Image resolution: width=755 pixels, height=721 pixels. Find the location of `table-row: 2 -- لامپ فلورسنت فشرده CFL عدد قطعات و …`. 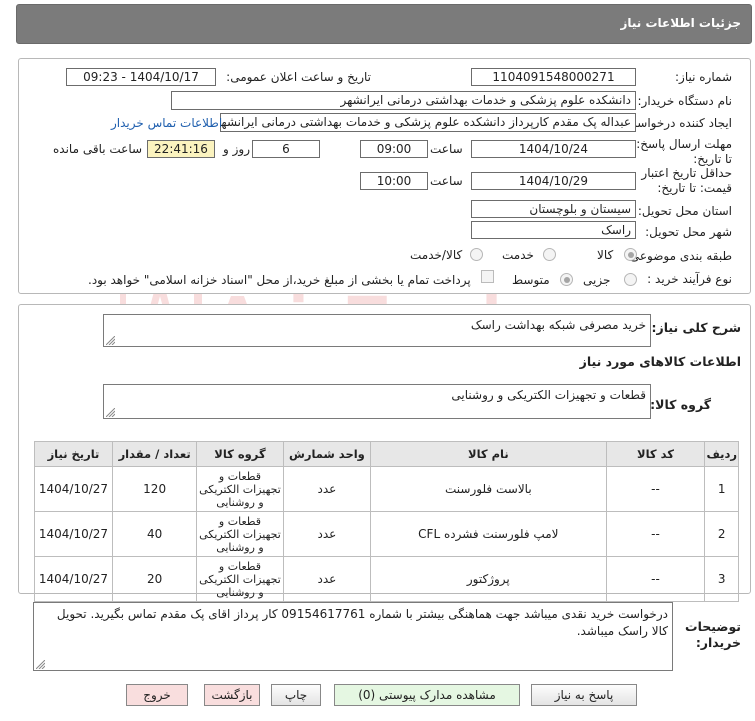

table-row: 2 -- لامپ فلورسنت فشرده CFL عدد قطعات و … is located at coordinates (386, 534).